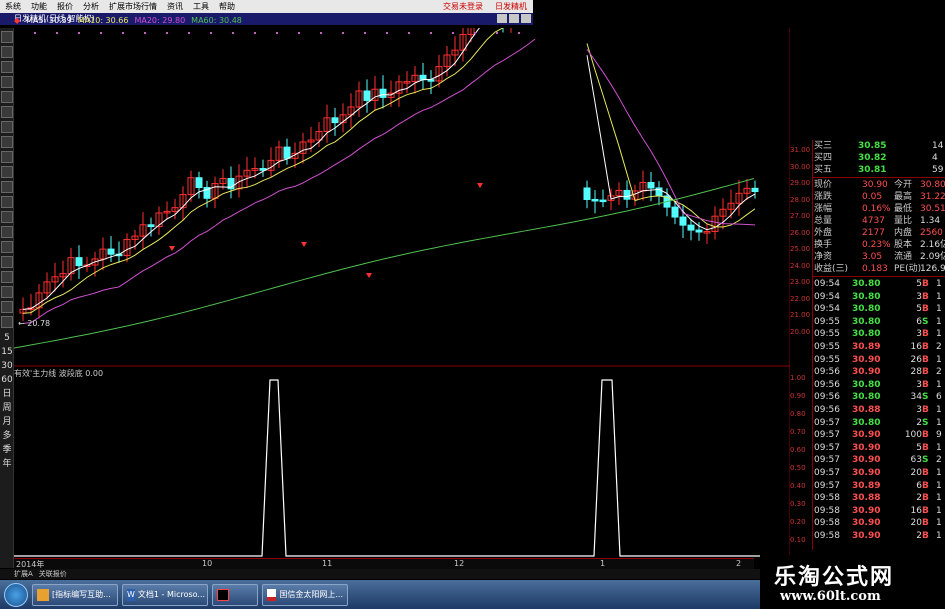  Describe the element at coordinates (913, 435) in the screenshot. I see `tick-volume: 100` at that location.